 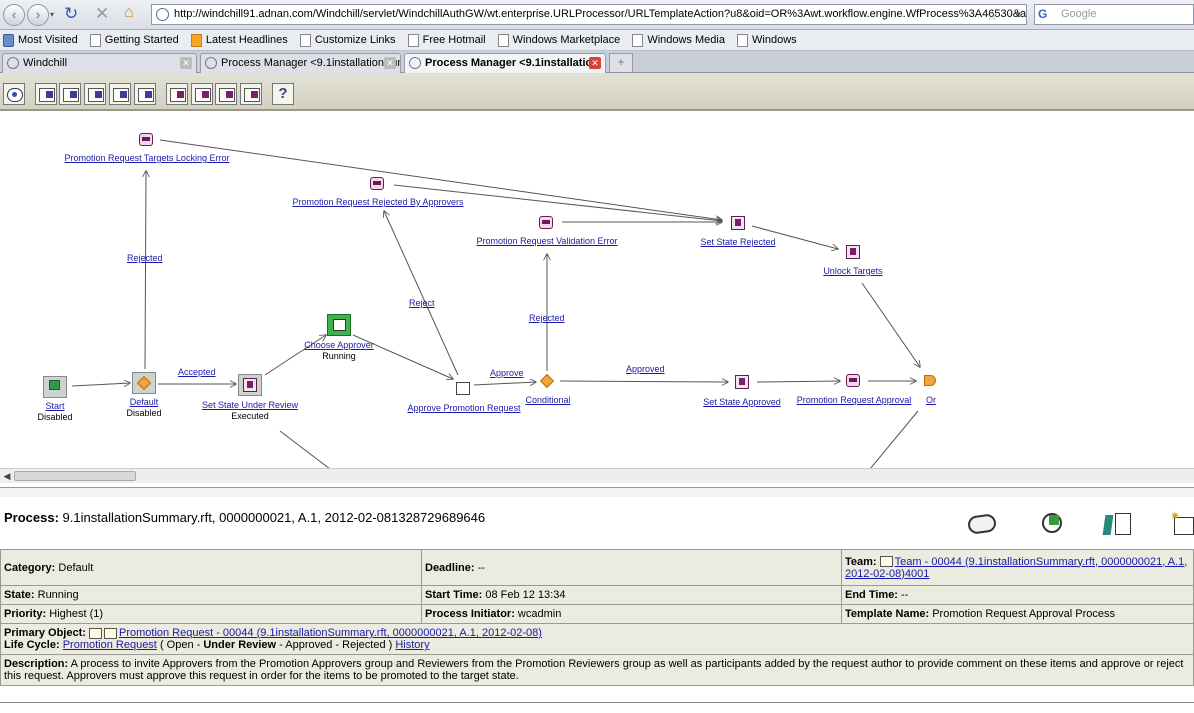 I want to click on forward-button: ›, so click(x=38, y=15).